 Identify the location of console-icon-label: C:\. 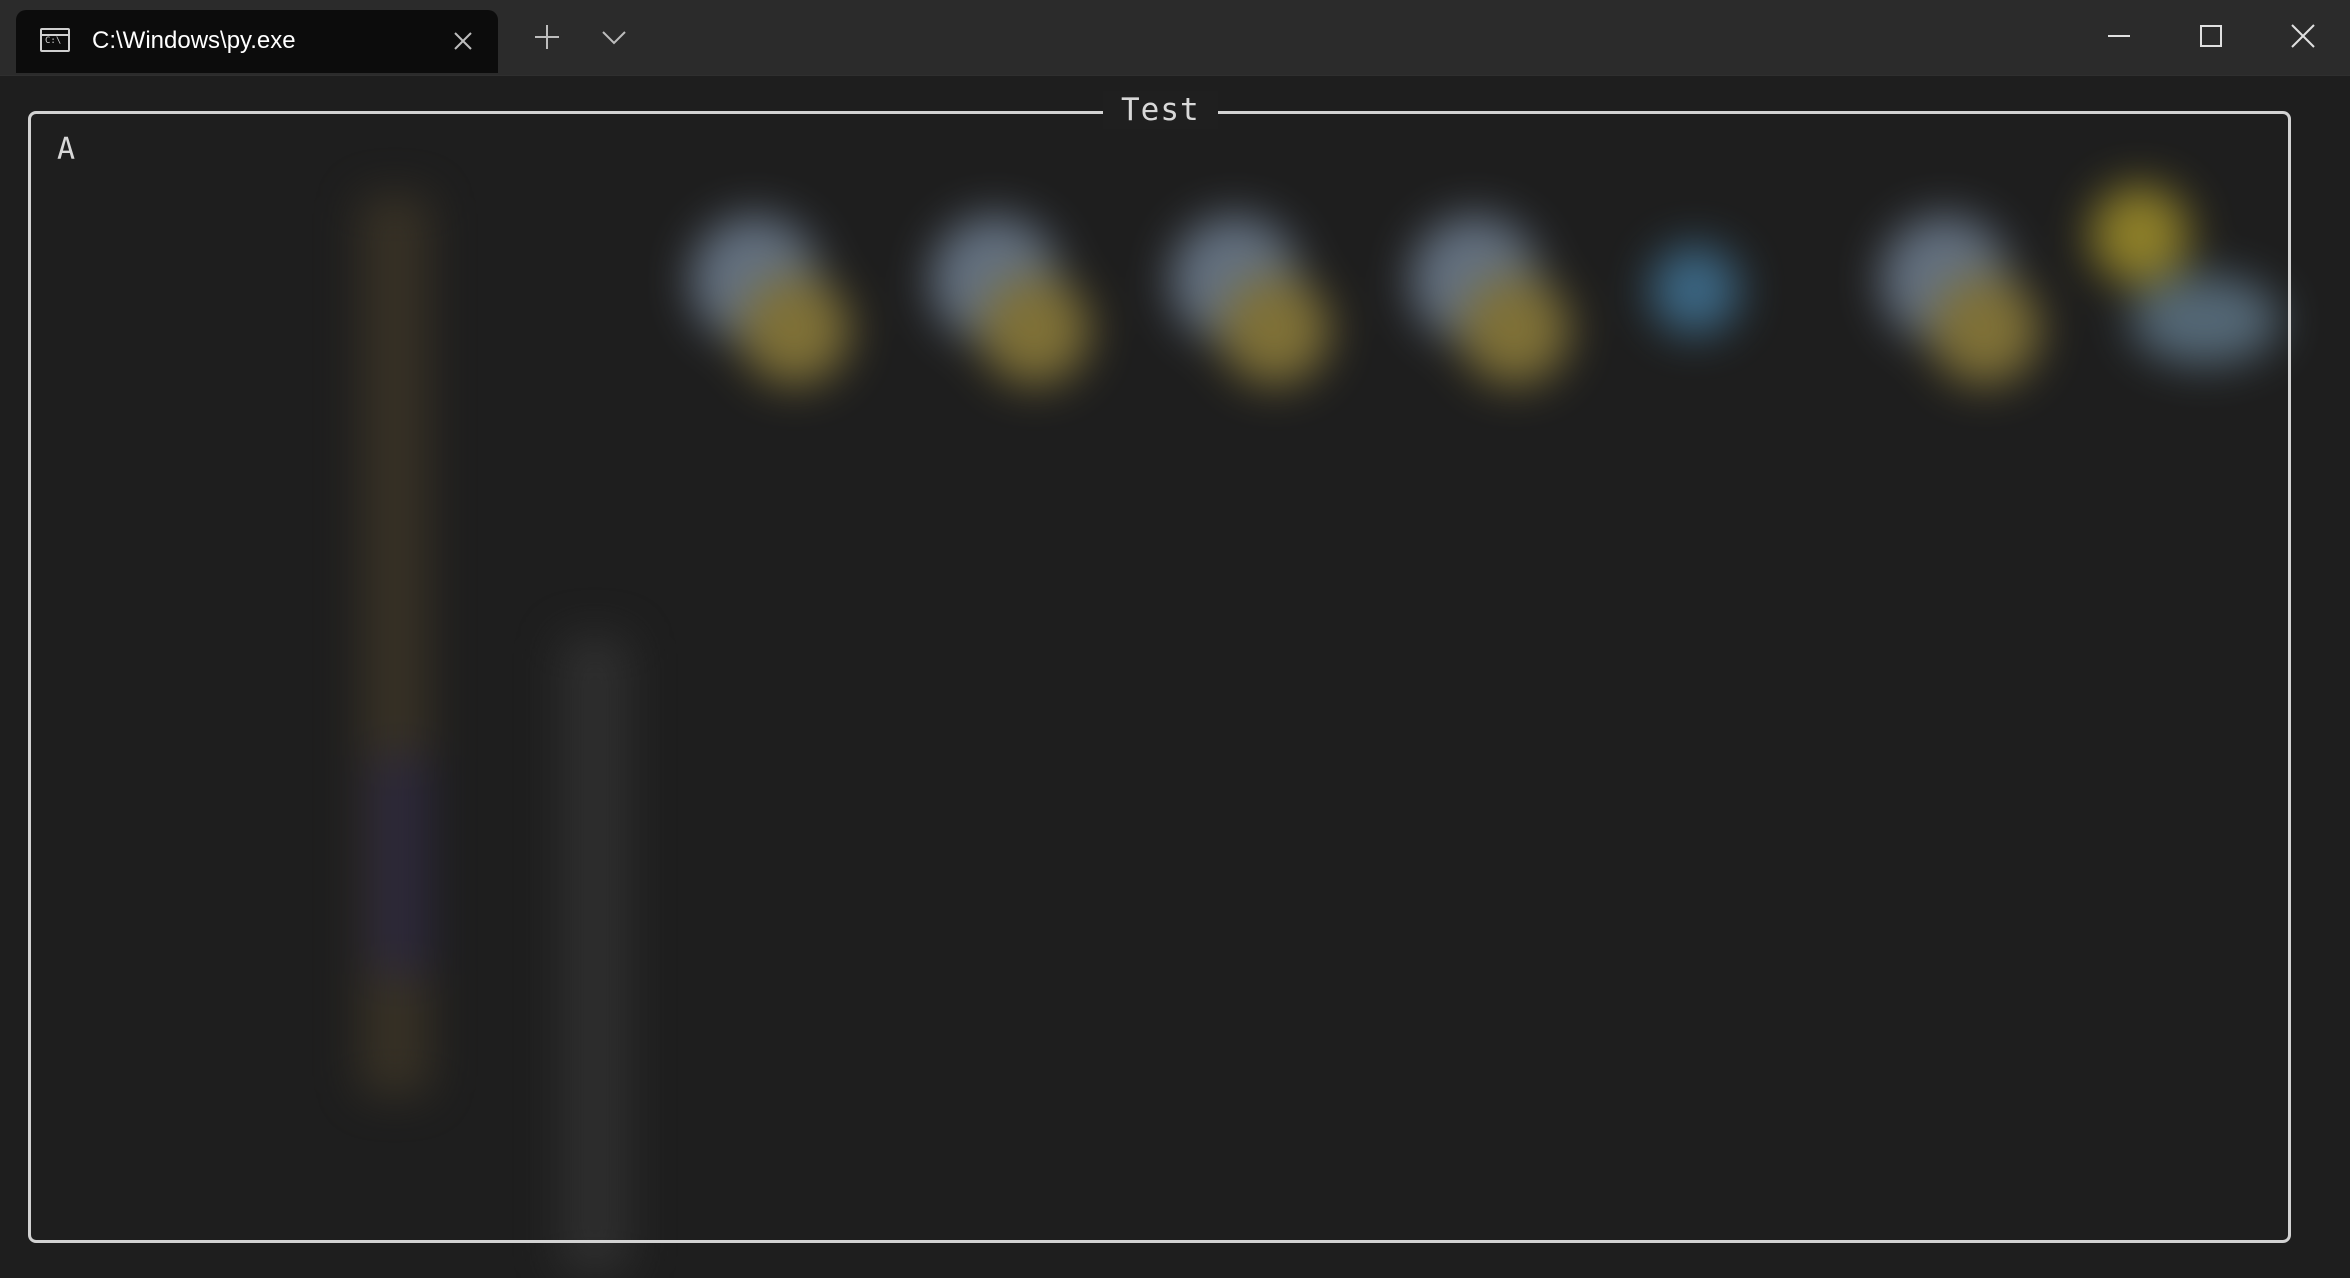
(53, 41).